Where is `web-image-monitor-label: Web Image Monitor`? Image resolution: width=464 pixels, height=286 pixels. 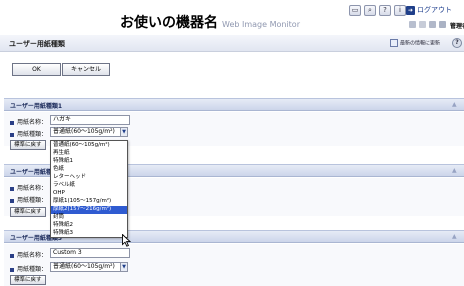
web-image-monitor-label: Web Image Monitor is located at coordinates (261, 24).